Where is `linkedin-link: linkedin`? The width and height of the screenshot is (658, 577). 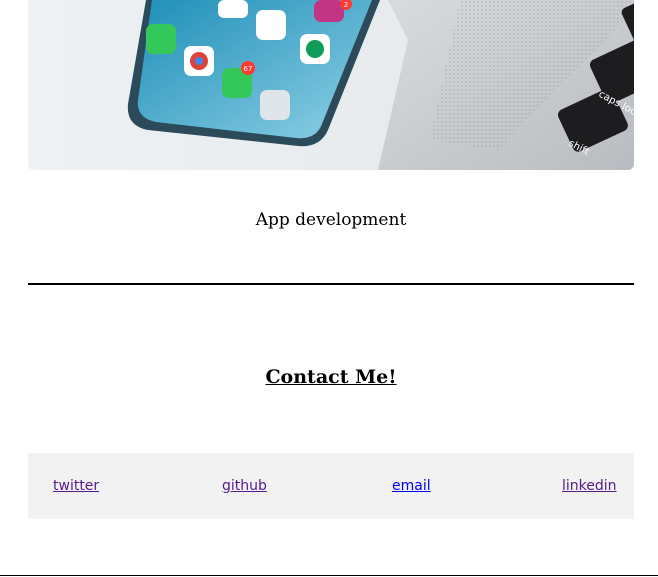 linkedin-link: linkedin is located at coordinates (589, 486).